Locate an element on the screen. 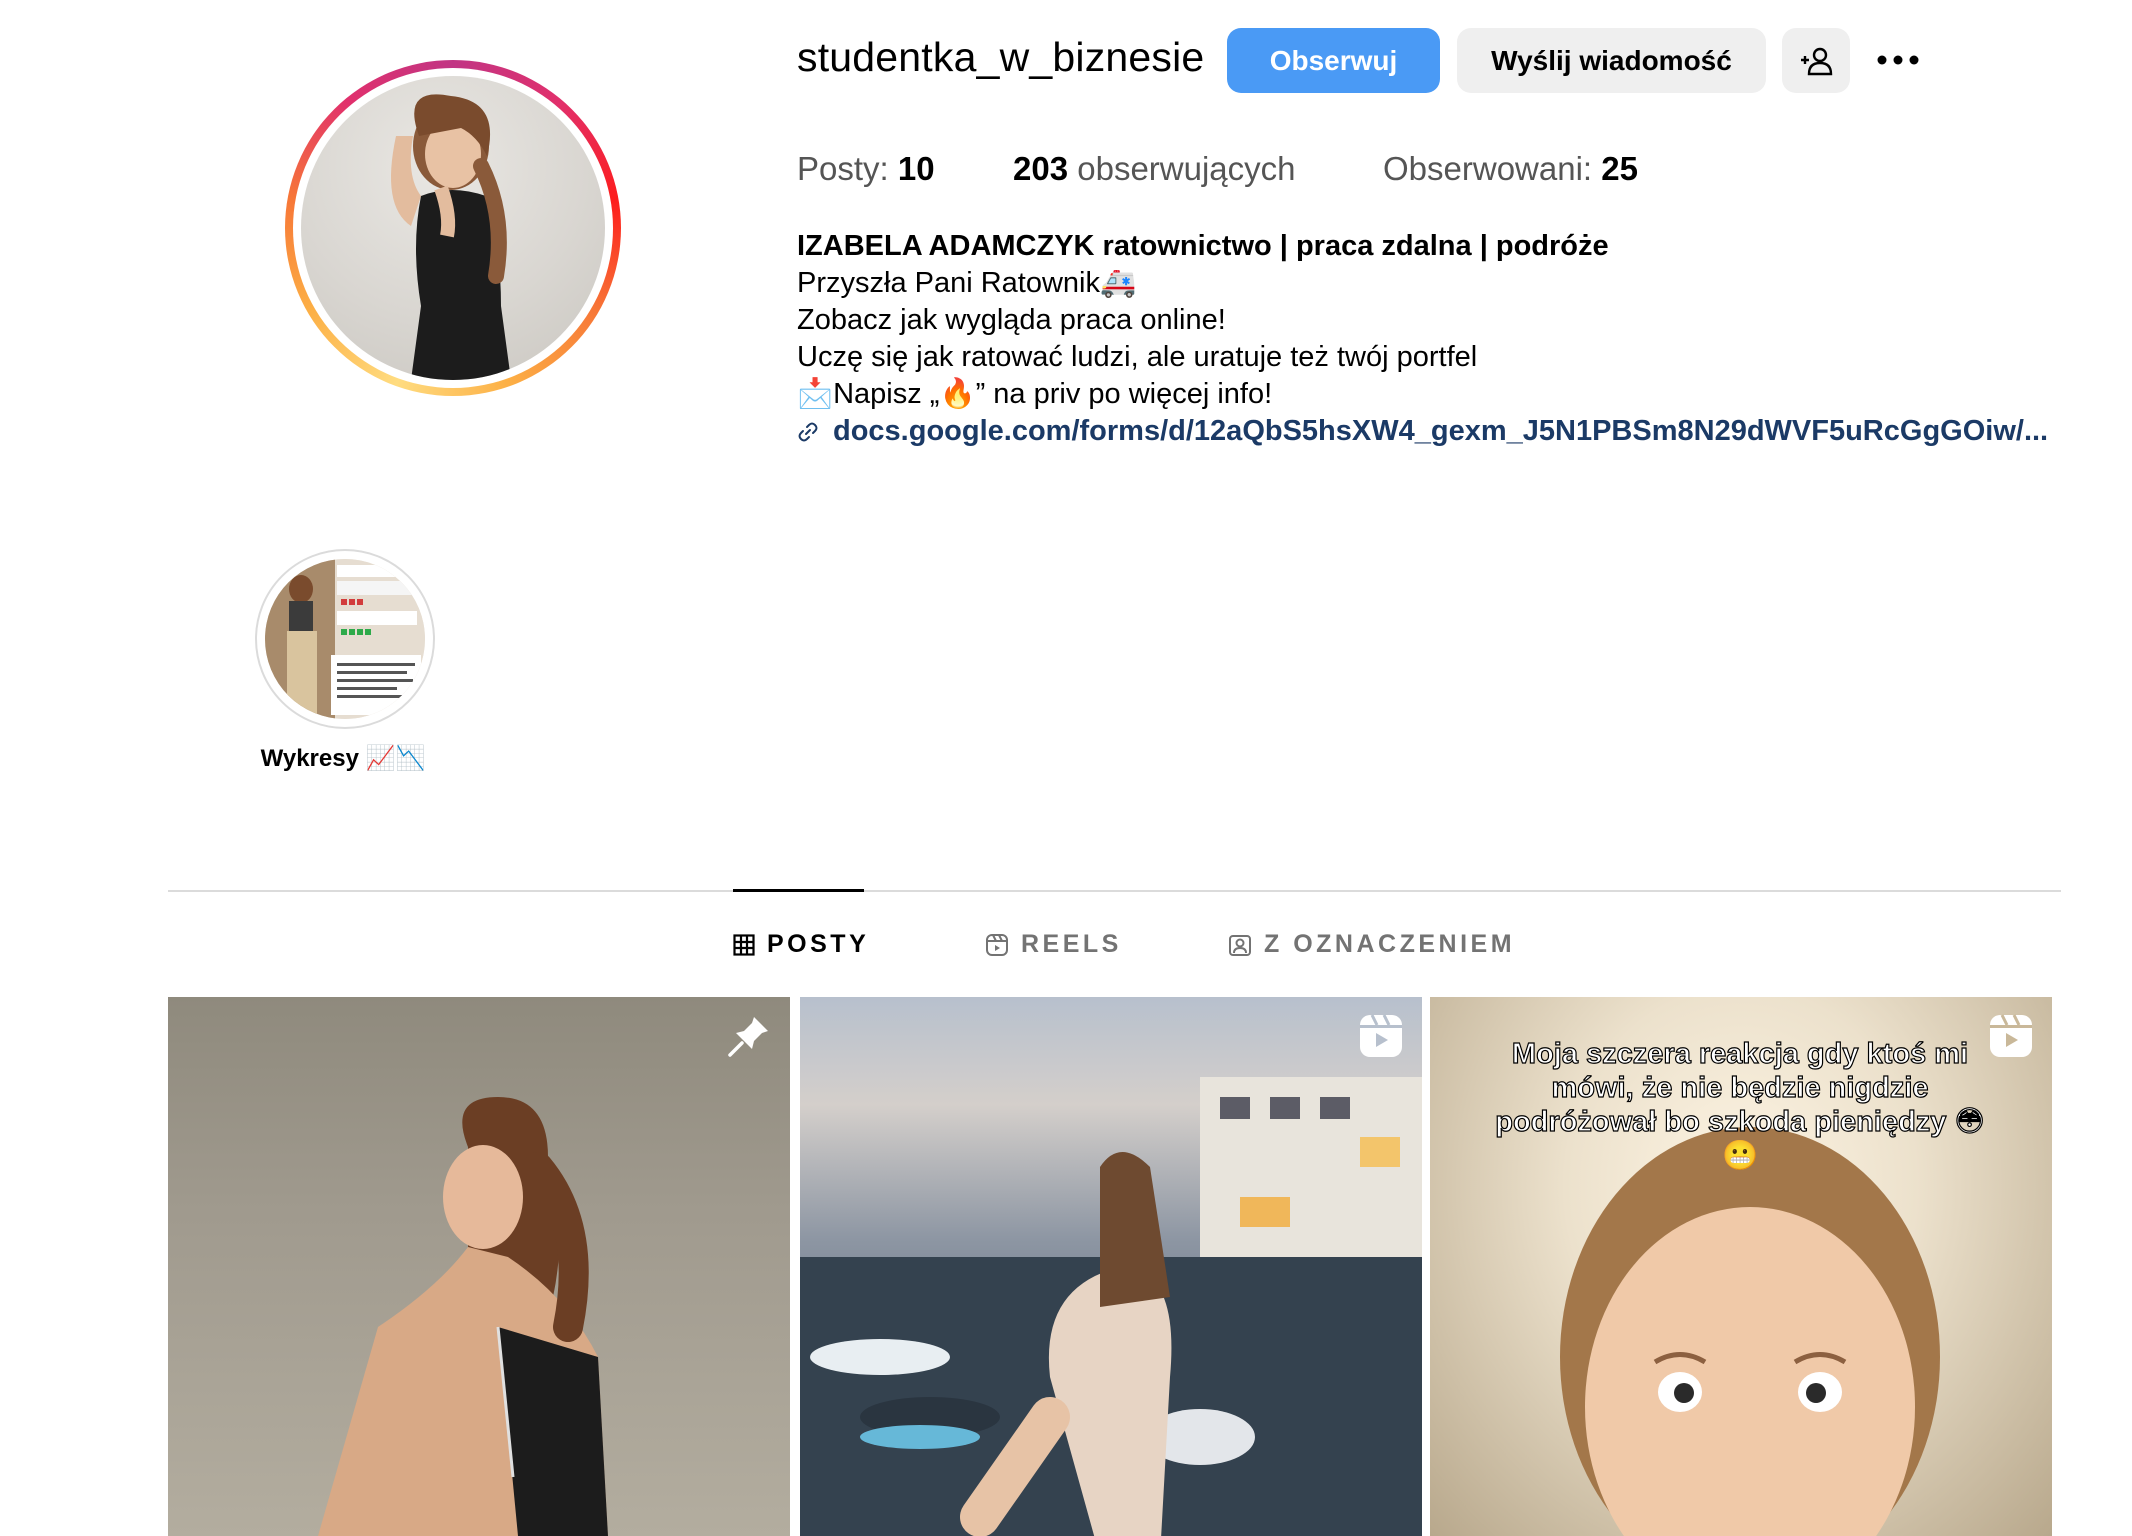 The height and width of the screenshot is (1536, 2132). profile-username: studentka_w_biznesie is located at coordinates (1001, 57).